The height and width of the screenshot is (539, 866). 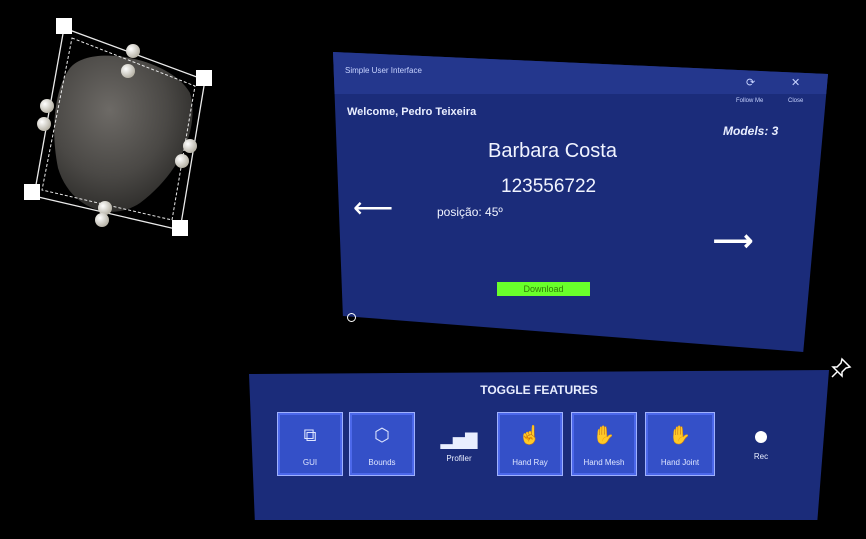 What do you see at coordinates (310, 435) in the screenshot?
I see `gui-icon: ⧉` at bounding box center [310, 435].